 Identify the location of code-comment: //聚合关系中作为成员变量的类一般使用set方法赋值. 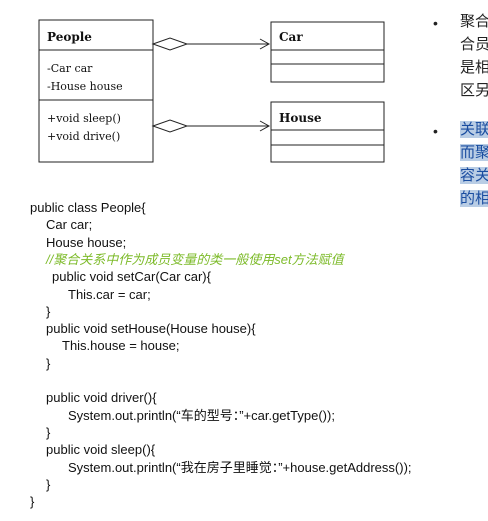
(195, 259).